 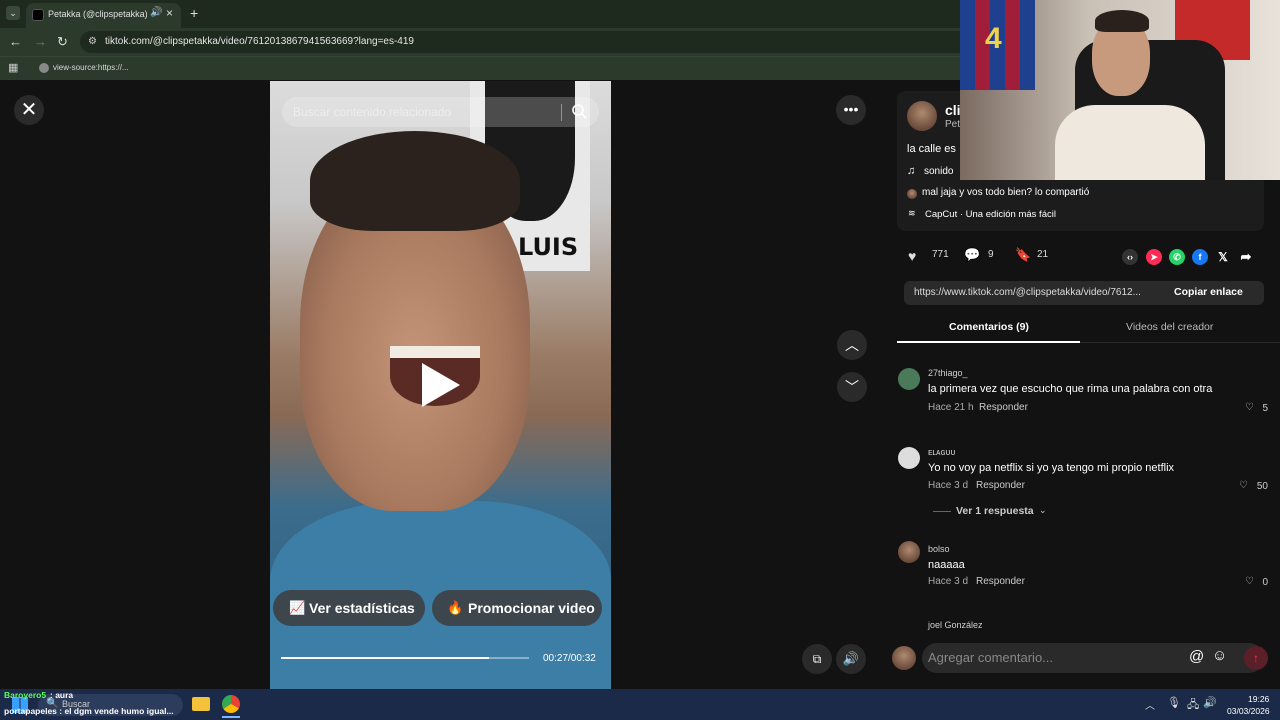 I want to click on promote-video-label: Promocionar video, so click(x=531, y=608).